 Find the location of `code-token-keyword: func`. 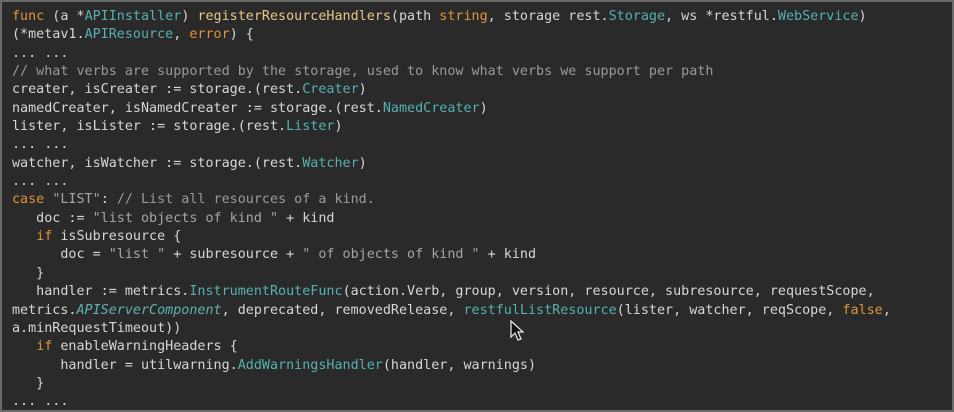

code-token-keyword: func is located at coordinates (28, 16).